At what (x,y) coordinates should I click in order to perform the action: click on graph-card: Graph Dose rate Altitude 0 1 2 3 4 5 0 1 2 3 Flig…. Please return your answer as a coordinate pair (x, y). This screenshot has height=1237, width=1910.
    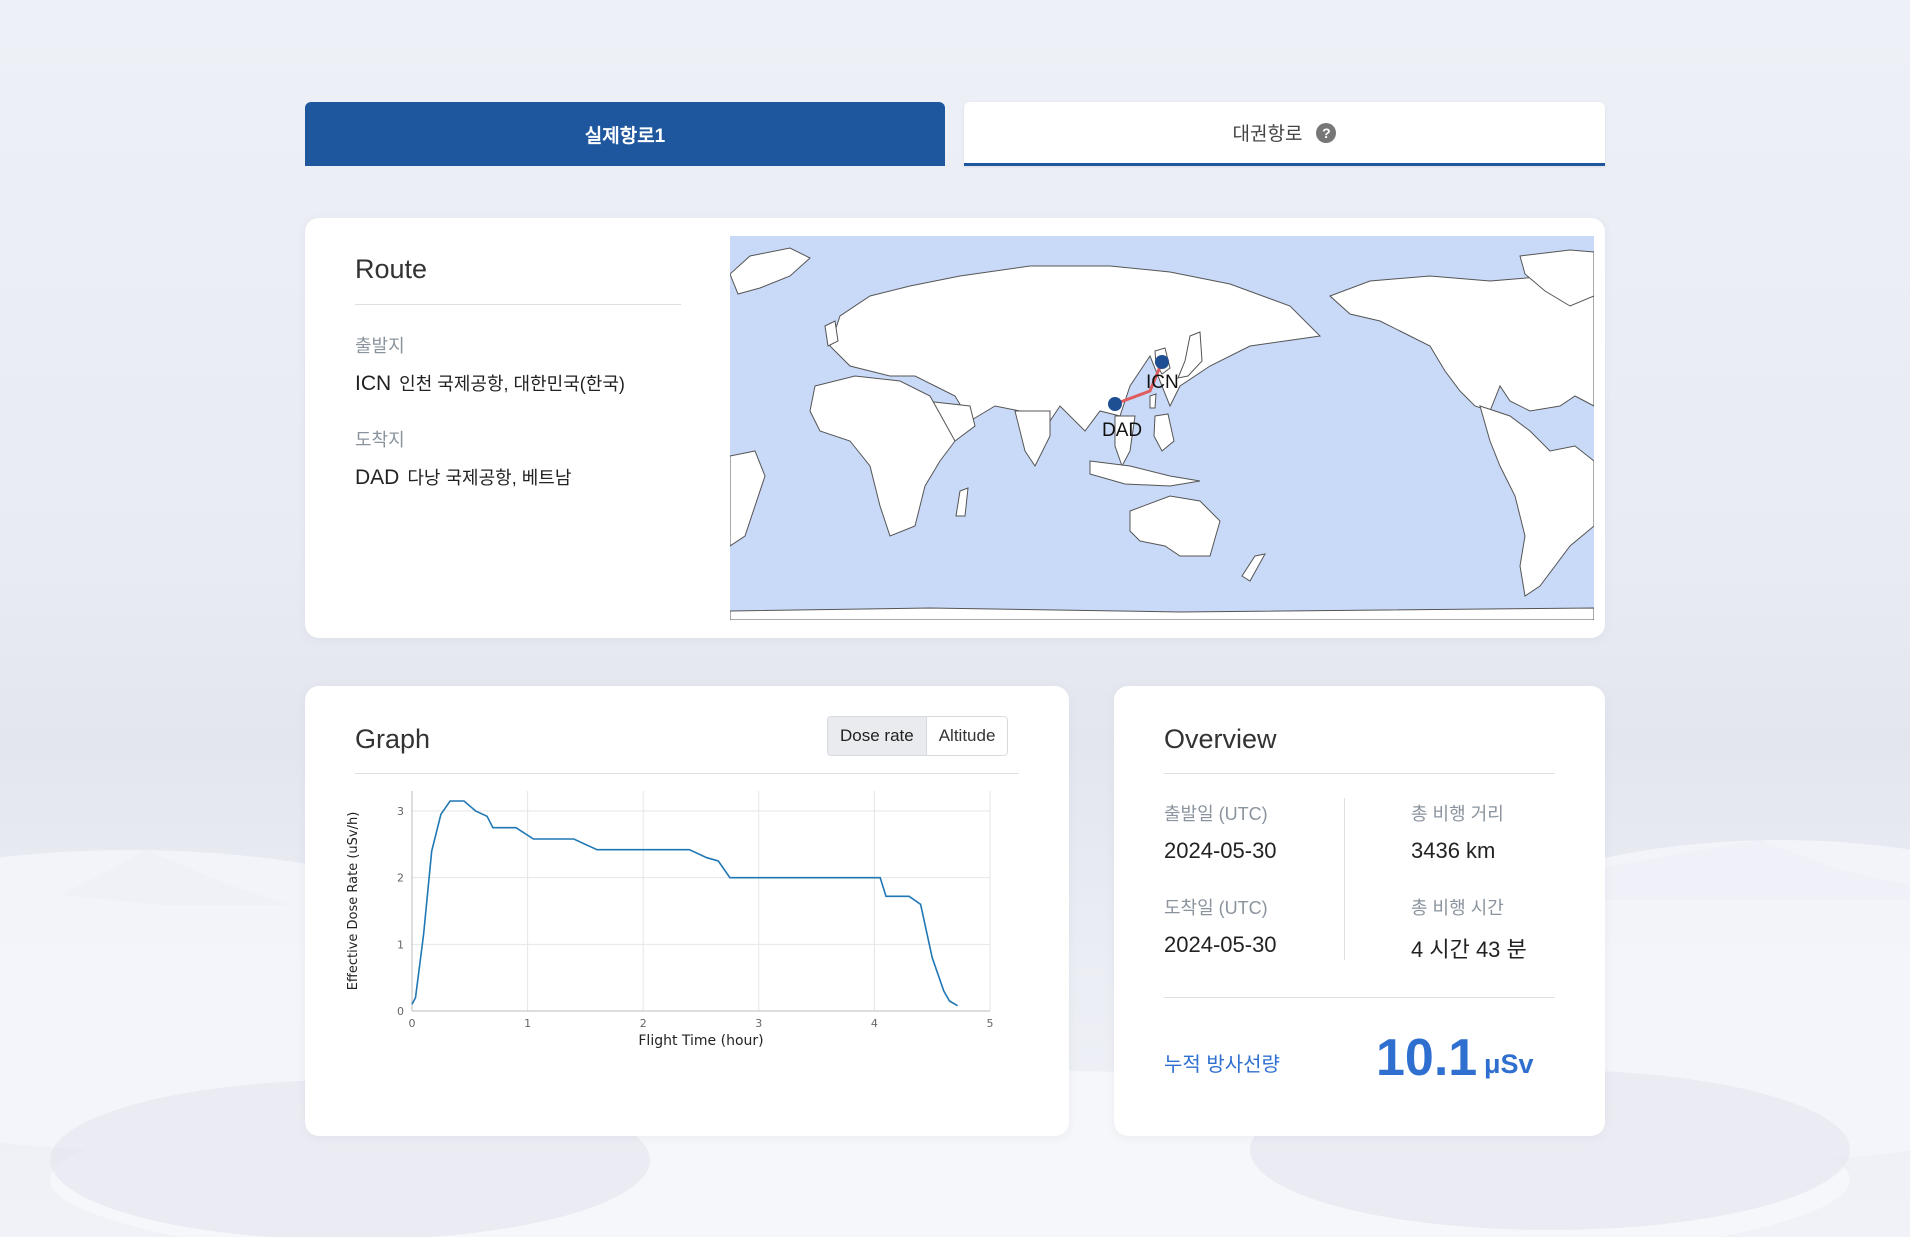
    Looking at the image, I should click on (687, 911).